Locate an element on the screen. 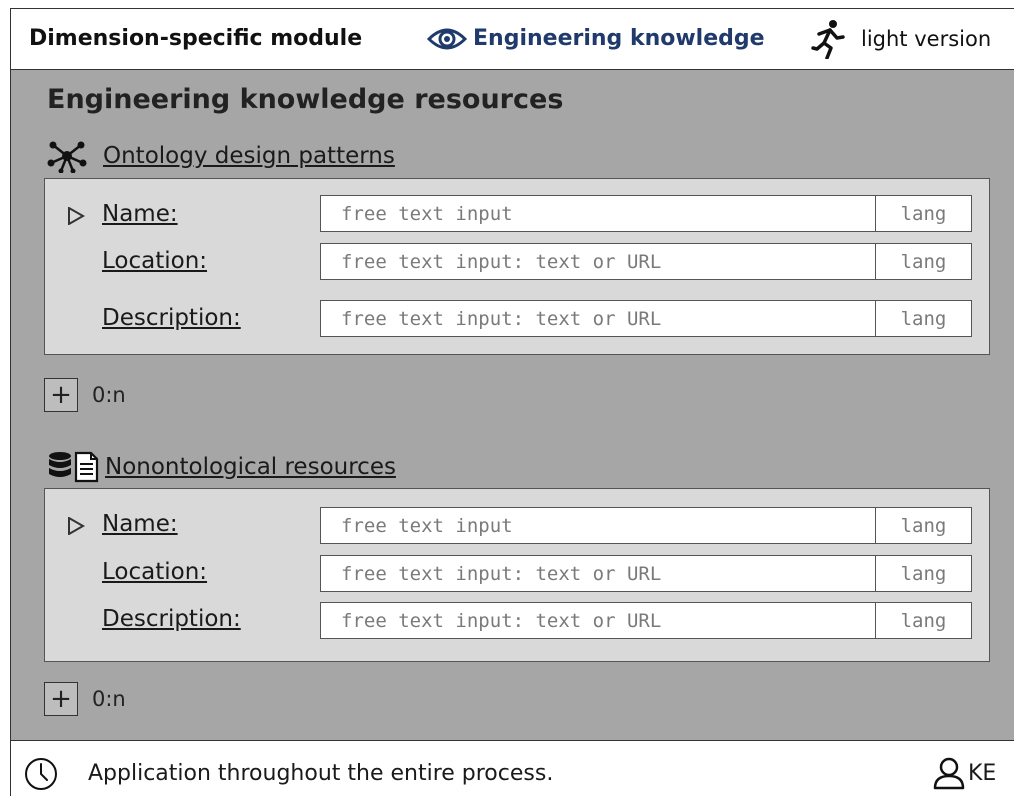  module-type-label: Dimension-specific module is located at coordinates (196, 38).